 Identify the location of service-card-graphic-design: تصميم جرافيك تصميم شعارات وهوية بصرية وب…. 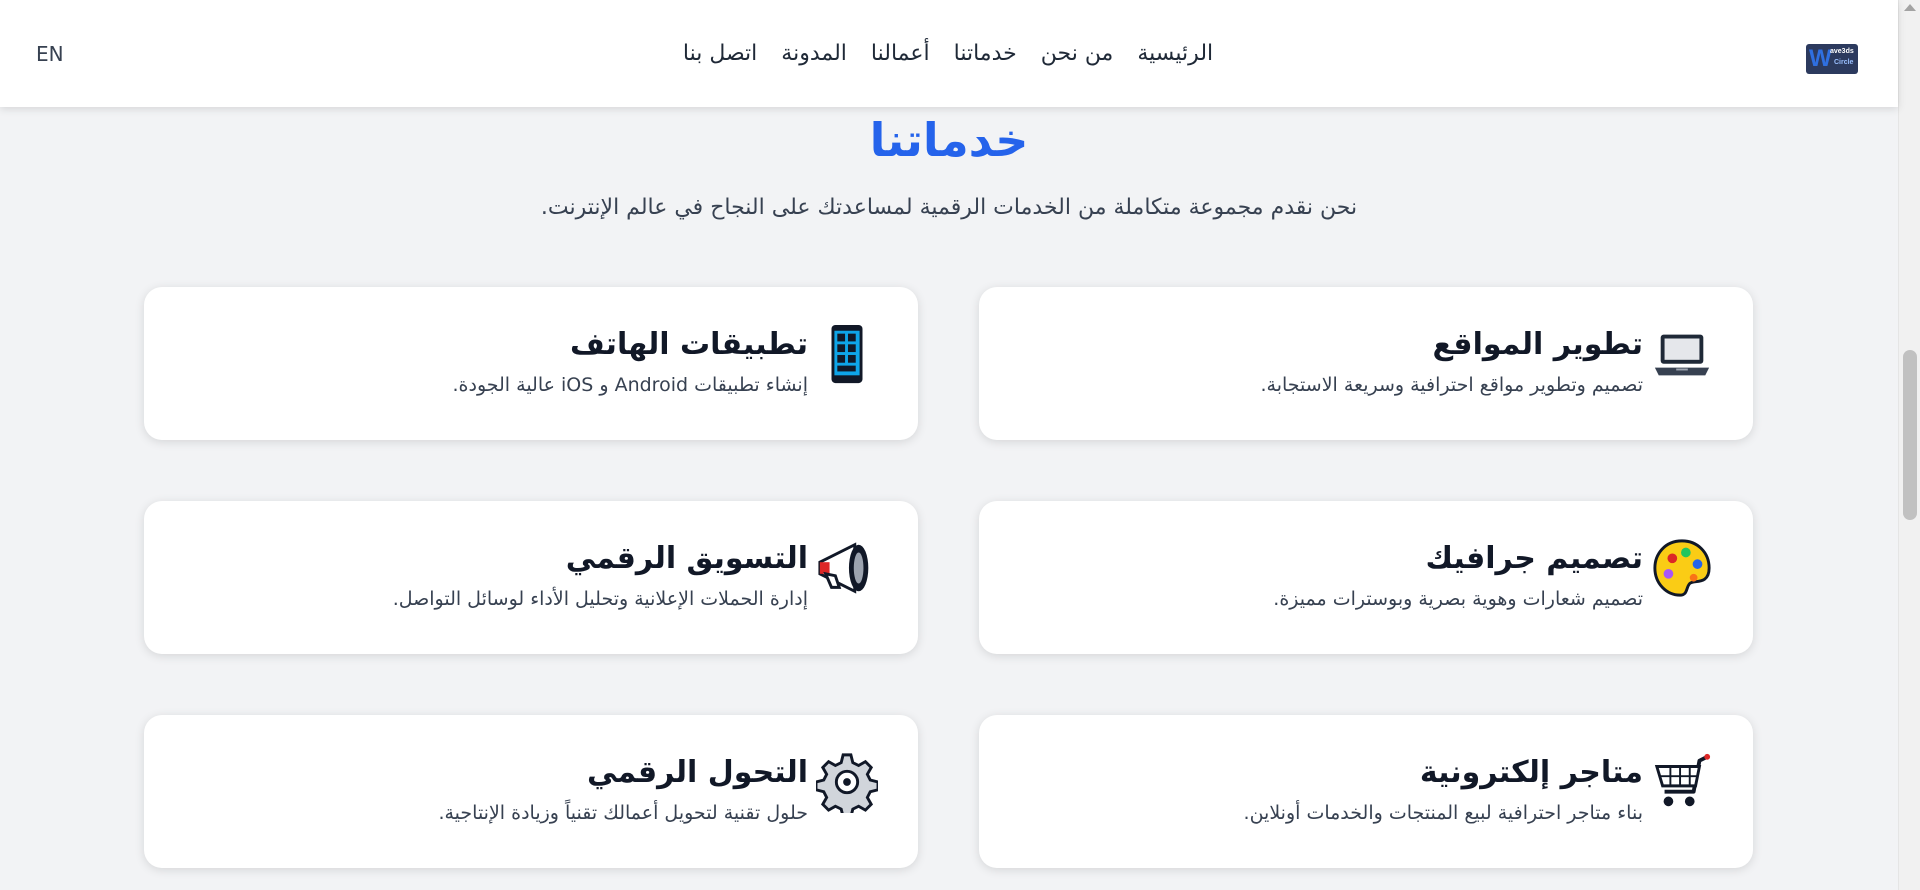
(1366, 577).